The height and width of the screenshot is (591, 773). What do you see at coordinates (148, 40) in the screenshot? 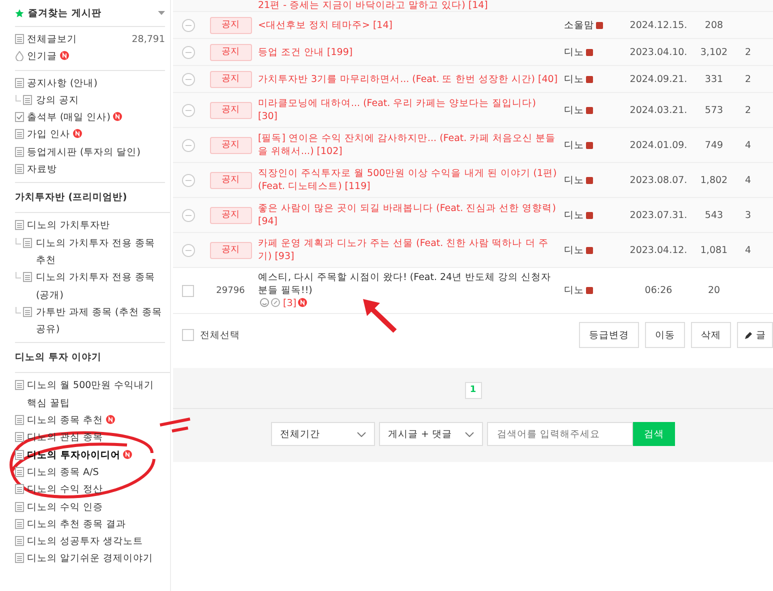
I see `post-count: 28,791` at bounding box center [148, 40].